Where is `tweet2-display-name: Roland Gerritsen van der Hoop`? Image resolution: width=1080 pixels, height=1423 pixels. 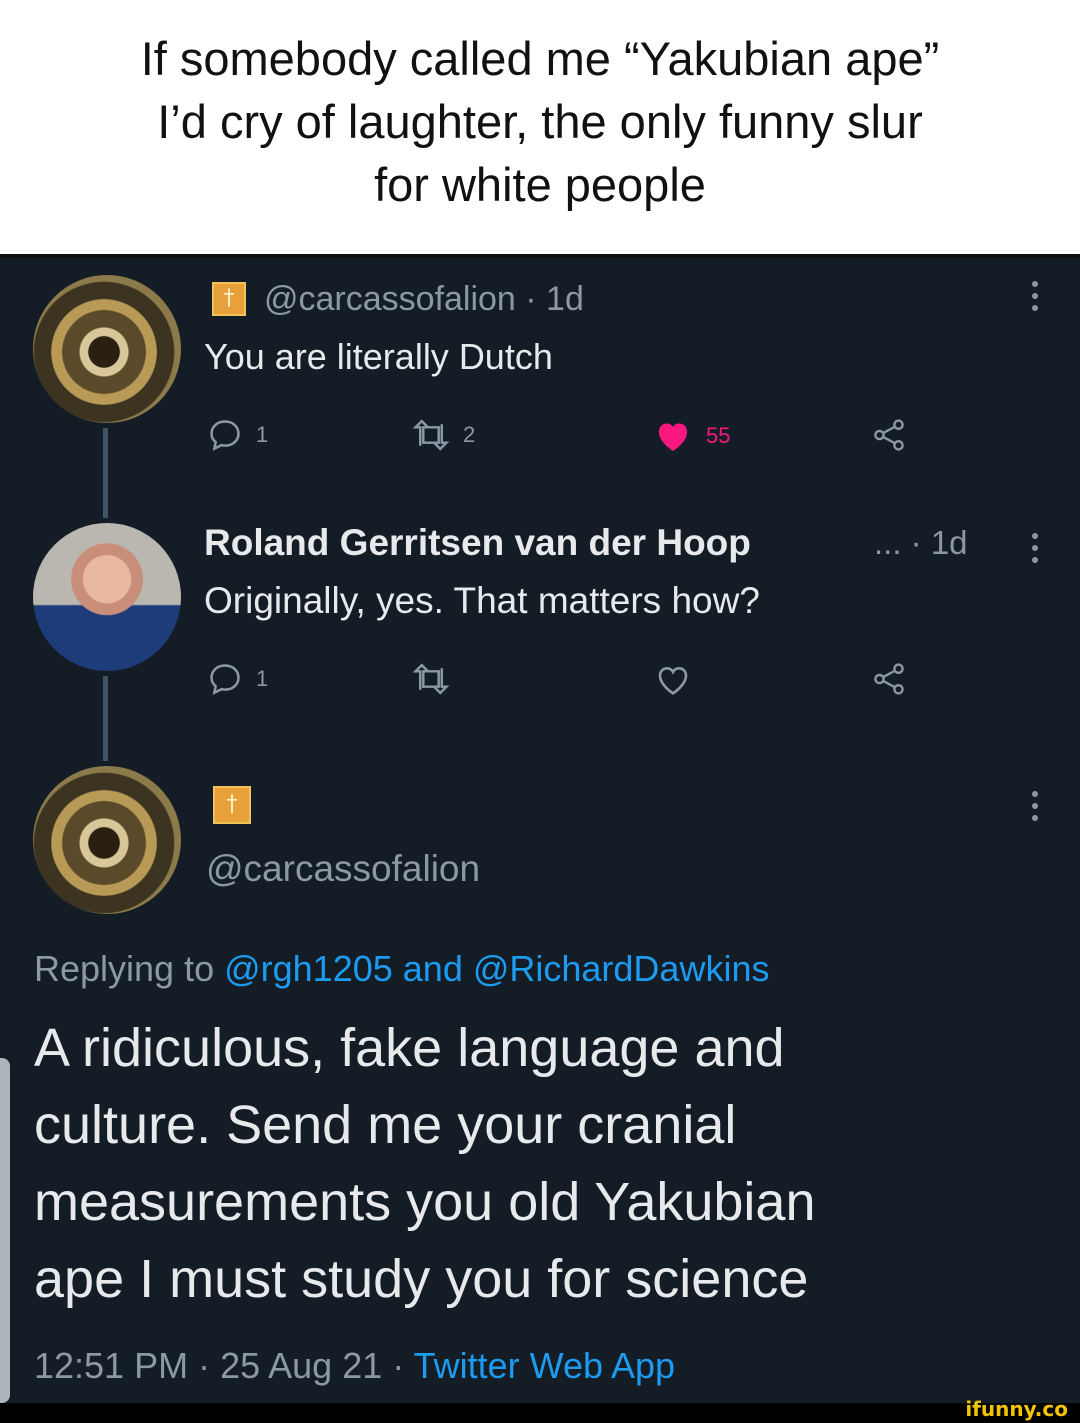
tweet2-display-name: Roland Gerritsen van der Hoop is located at coordinates (477, 543).